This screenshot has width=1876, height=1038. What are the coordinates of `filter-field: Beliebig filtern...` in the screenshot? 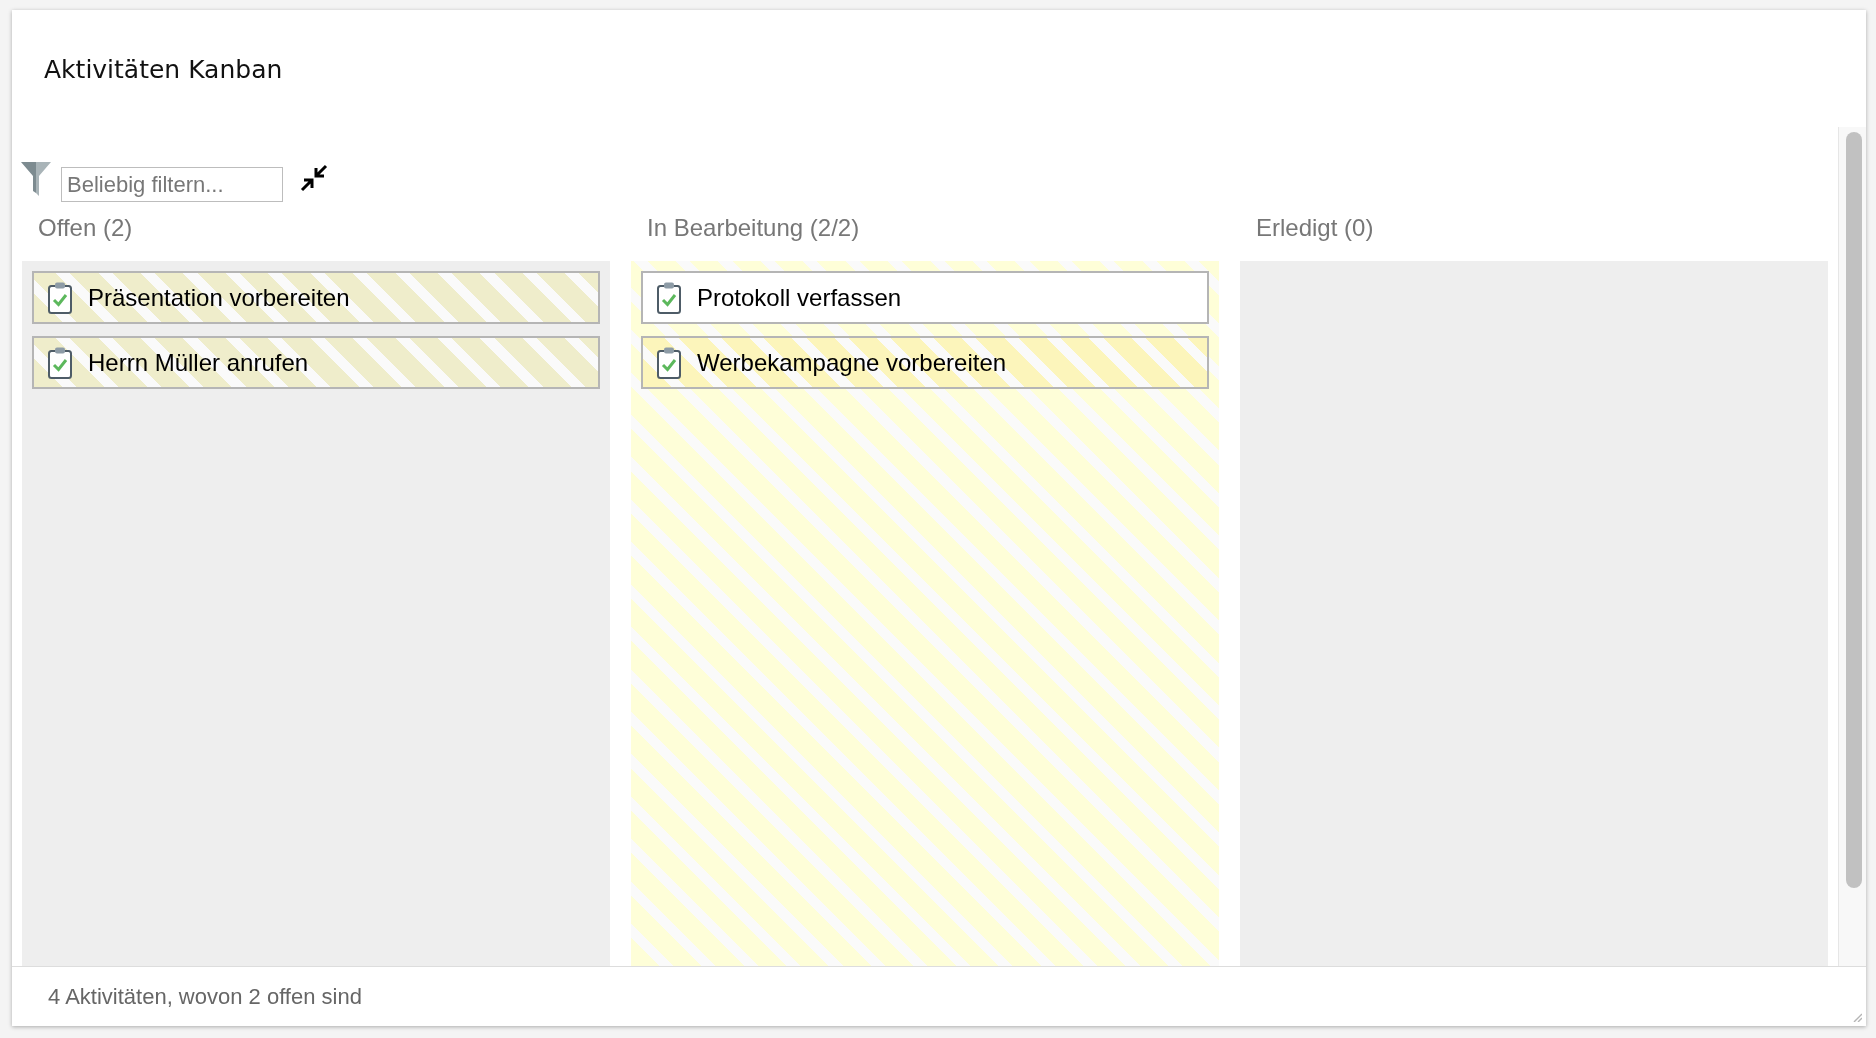 It's located at (172, 184).